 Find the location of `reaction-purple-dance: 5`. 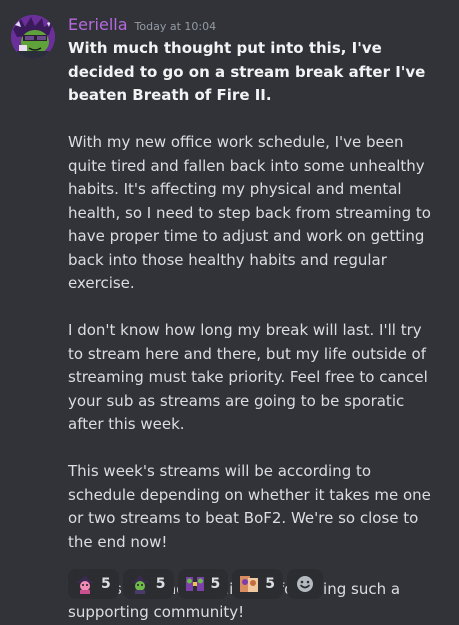

reaction-purple-dance: 5 is located at coordinates (203, 584).